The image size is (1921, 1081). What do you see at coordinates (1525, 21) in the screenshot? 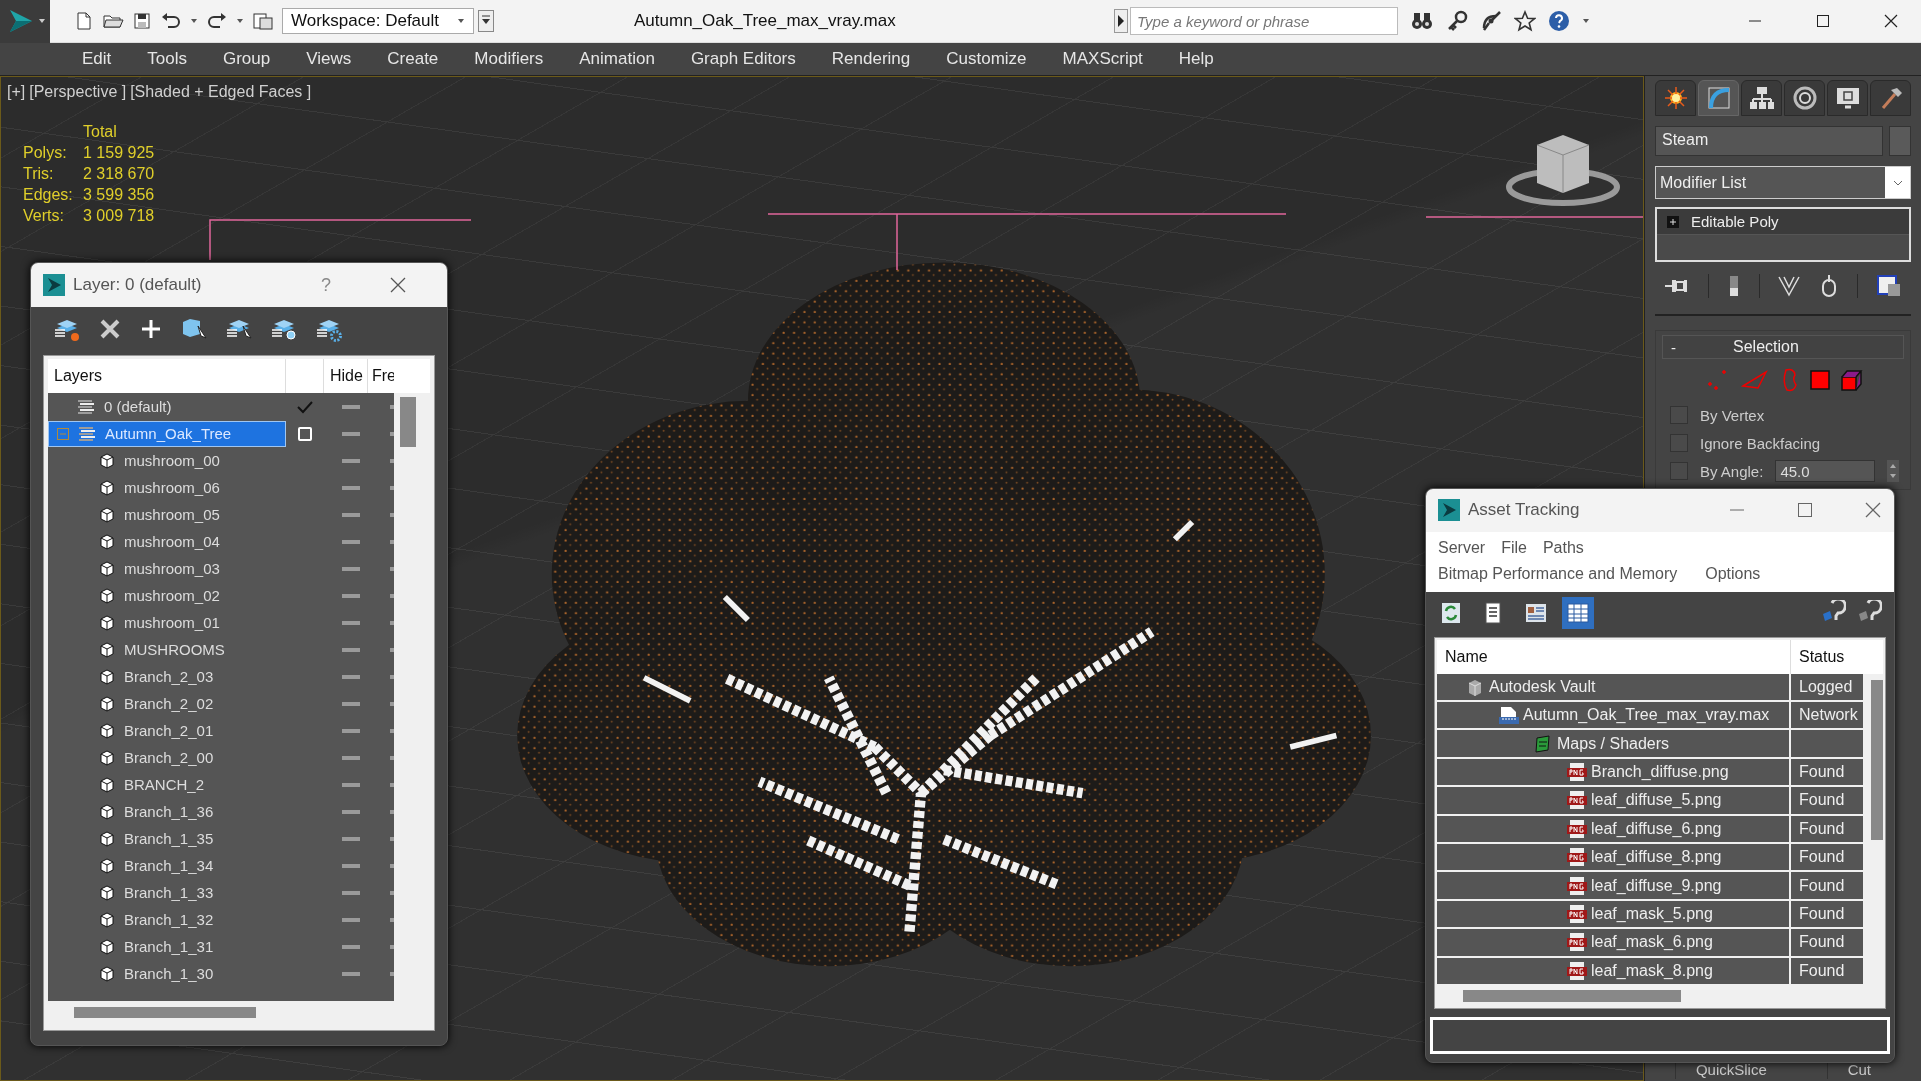
I see `star-icon` at bounding box center [1525, 21].